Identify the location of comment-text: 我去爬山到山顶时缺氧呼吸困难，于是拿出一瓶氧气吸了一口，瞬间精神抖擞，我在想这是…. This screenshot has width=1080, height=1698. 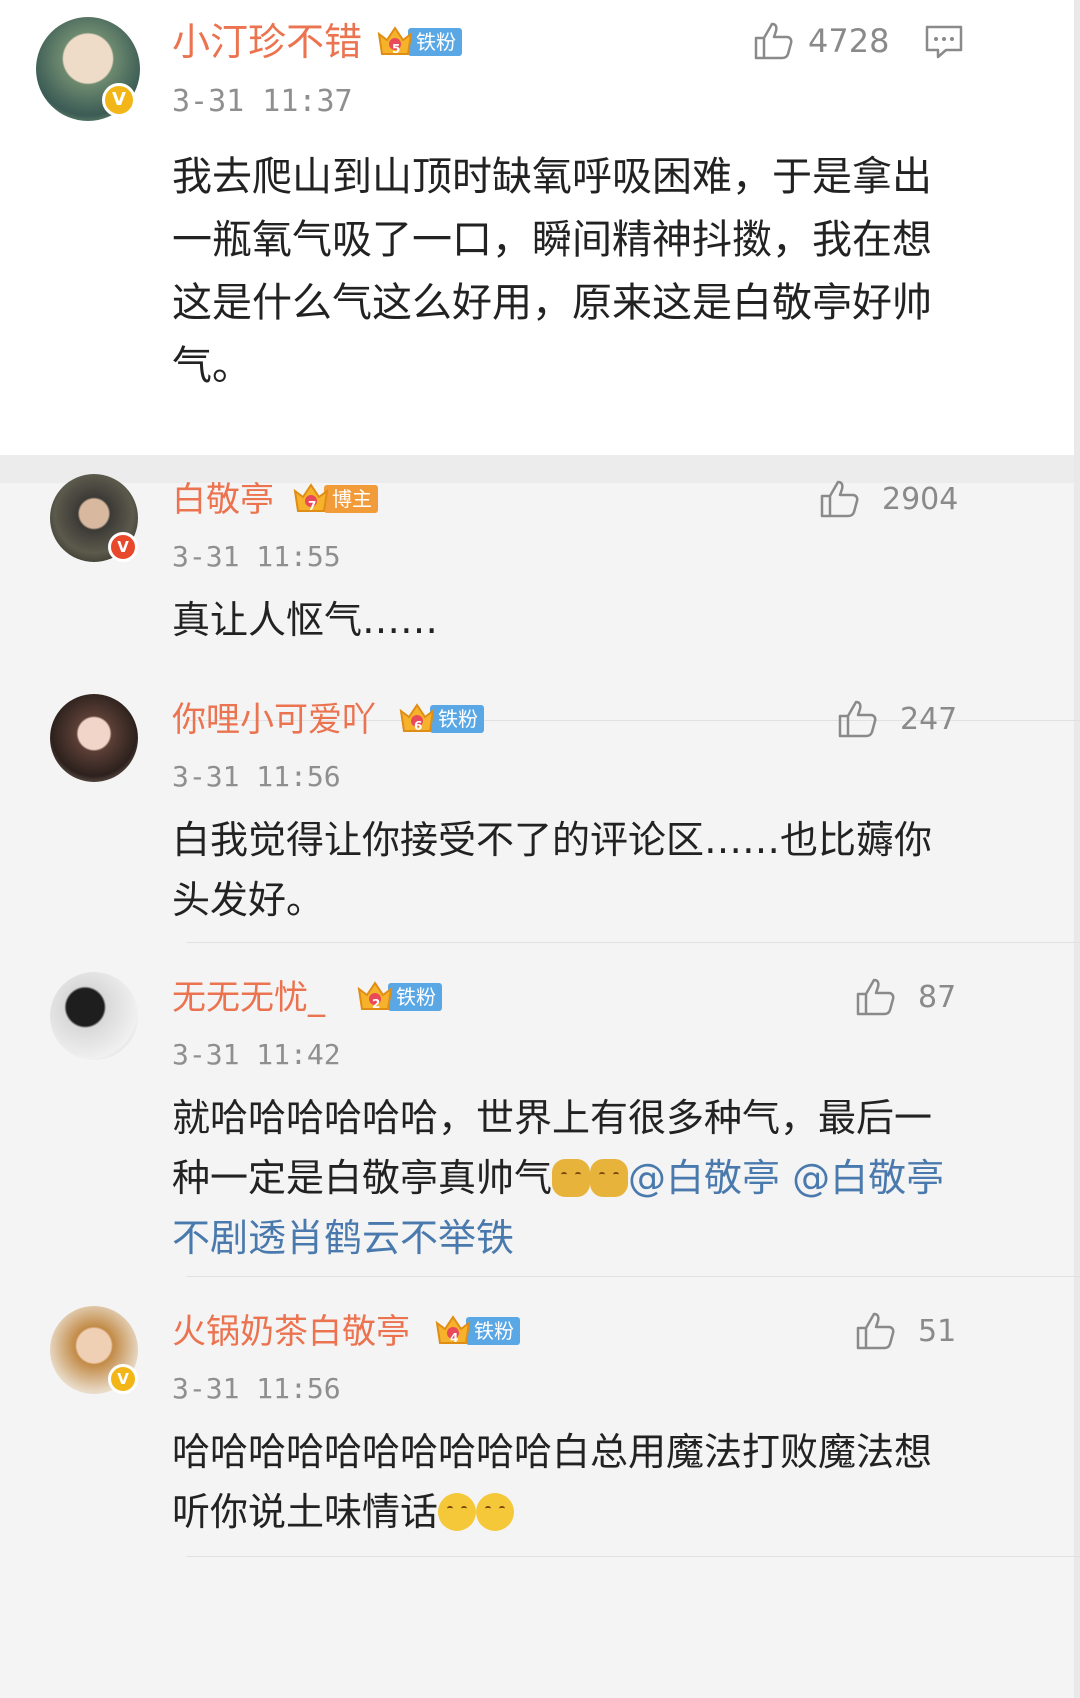
(552, 271).